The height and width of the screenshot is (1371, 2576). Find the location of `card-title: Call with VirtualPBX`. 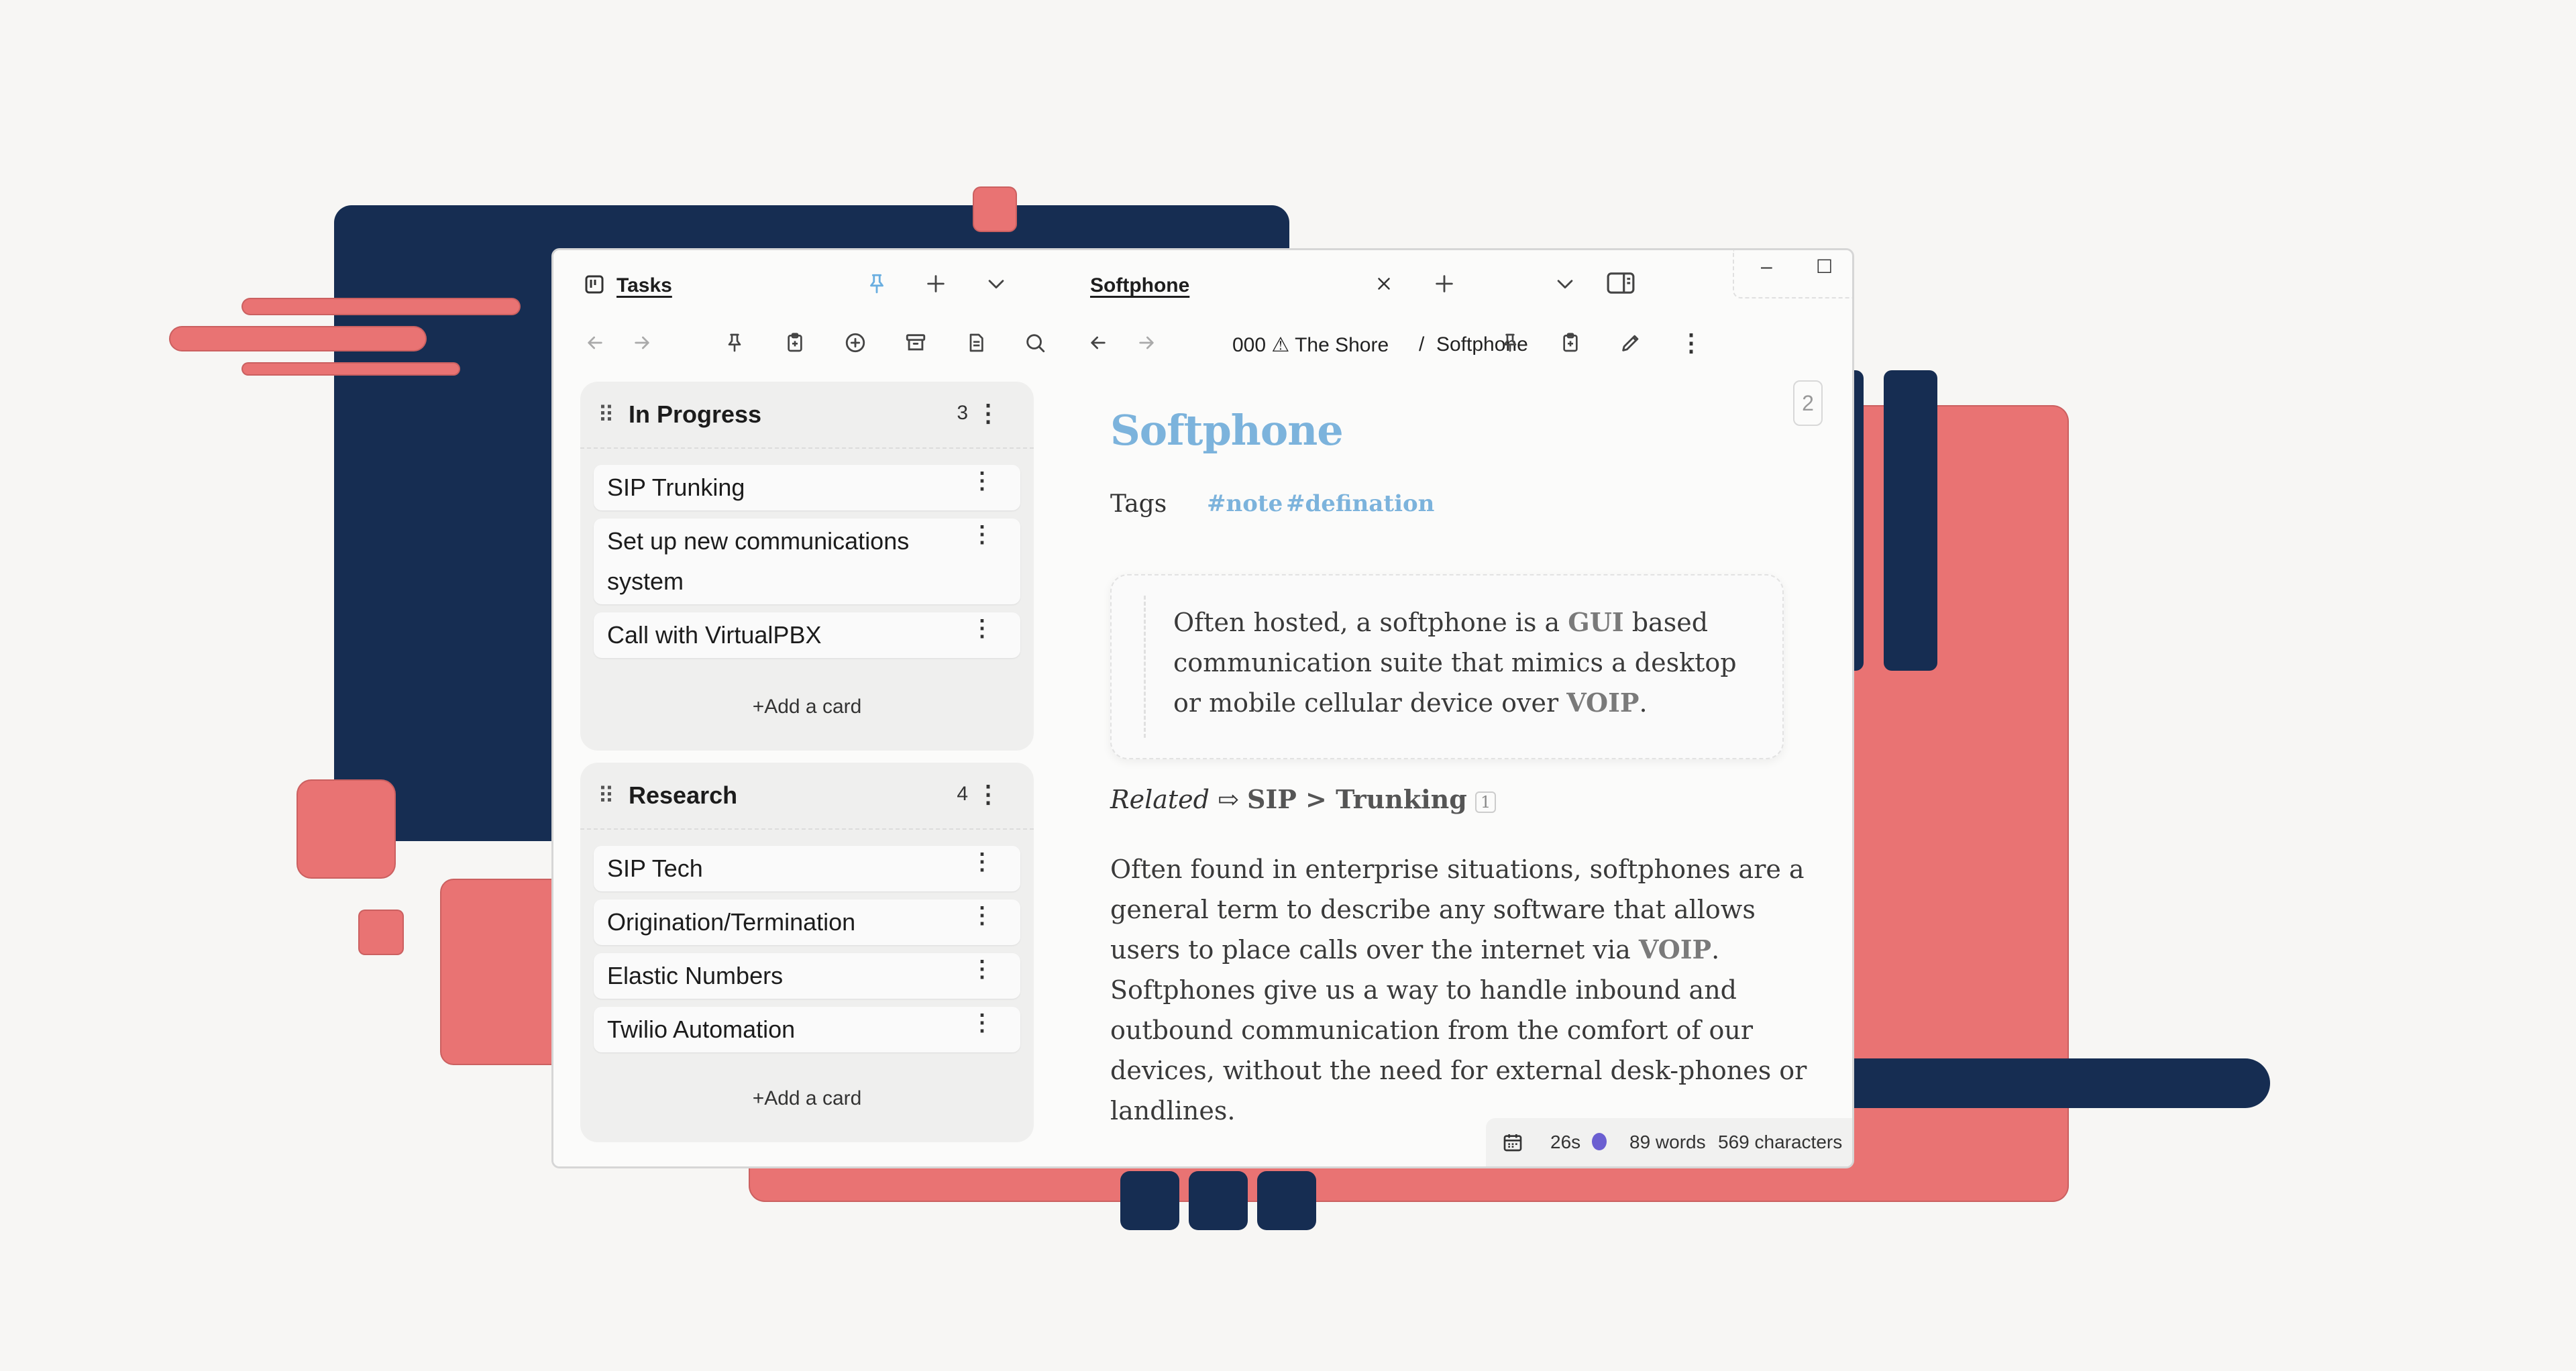

card-title: Call with VirtualPBX is located at coordinates (714, 635).